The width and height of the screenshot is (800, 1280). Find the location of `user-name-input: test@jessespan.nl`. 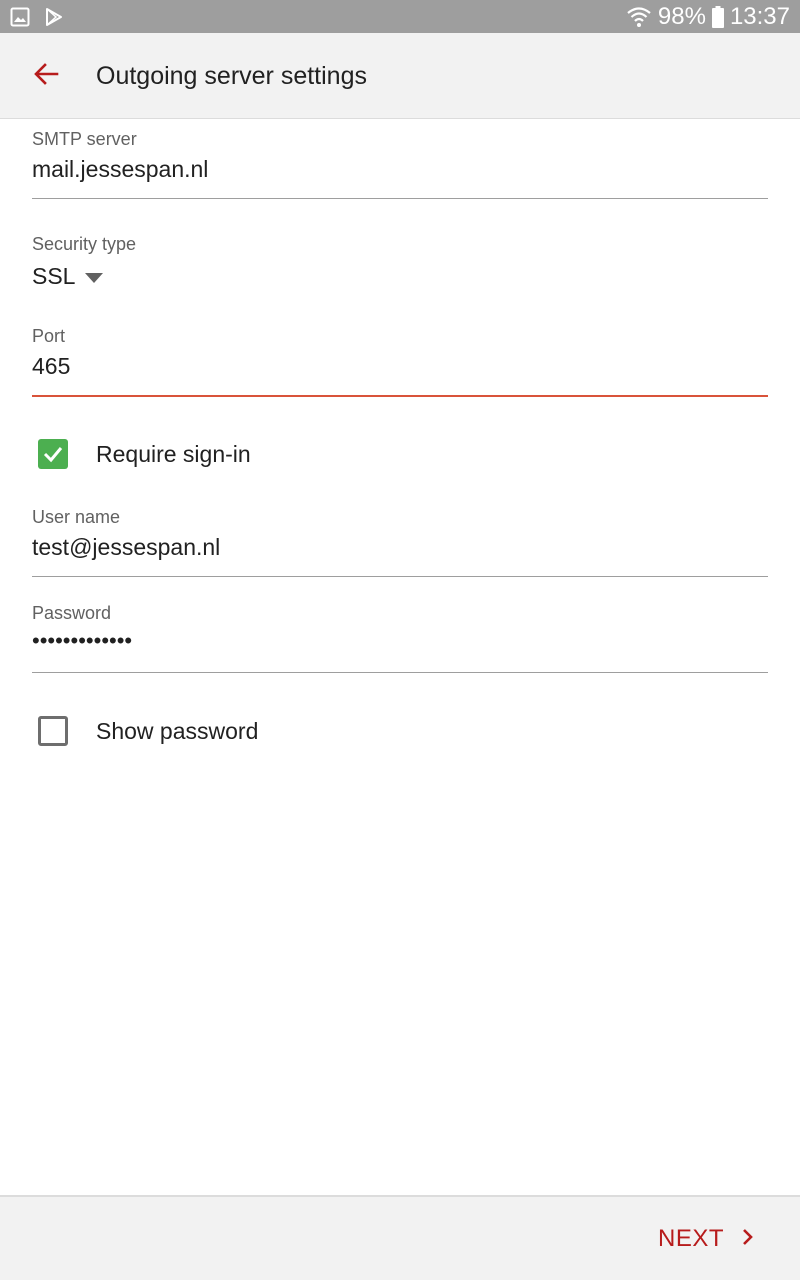

user-name-input: test@jessespan.nl is located at coordinates (400, 547).